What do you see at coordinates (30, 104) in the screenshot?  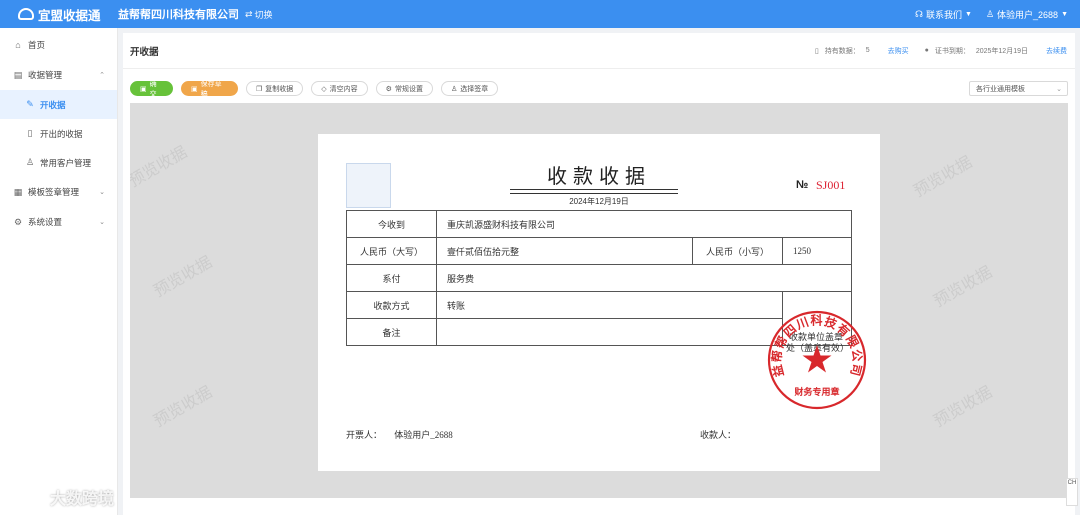 I see `edit-icon: ✎` at bounding box center [30, 104].